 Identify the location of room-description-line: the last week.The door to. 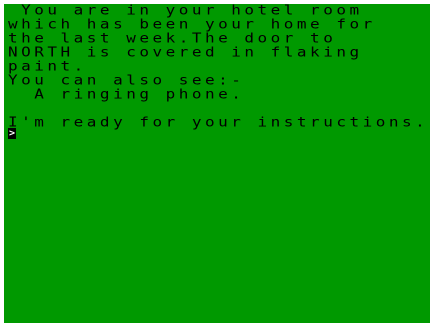
(172, 38).